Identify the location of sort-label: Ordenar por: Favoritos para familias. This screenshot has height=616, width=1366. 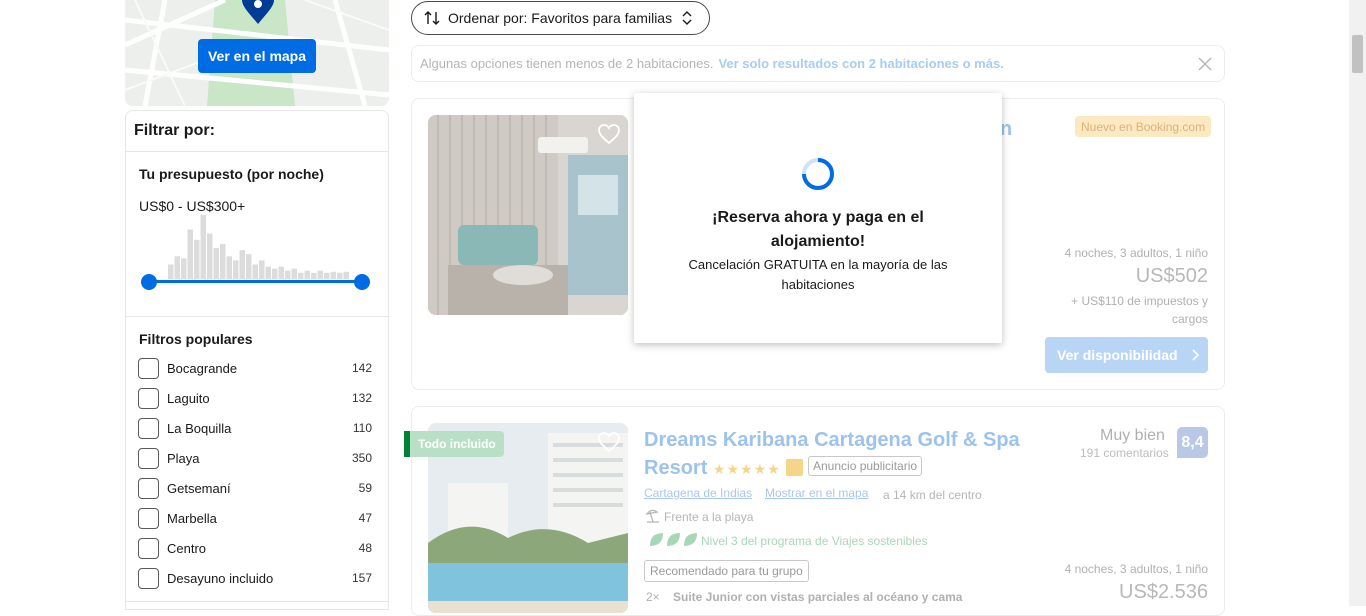
(560, 18).